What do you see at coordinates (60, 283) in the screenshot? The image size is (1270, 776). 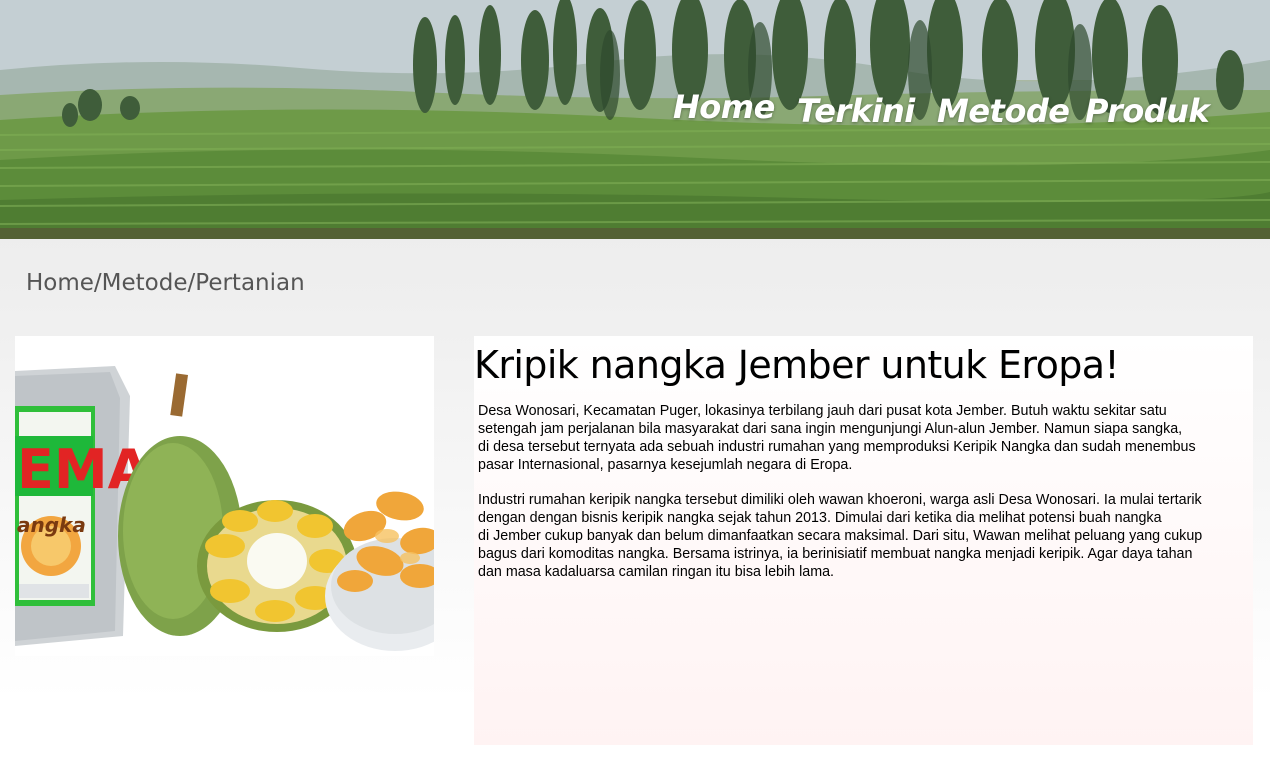 I see `breadcrumb-item-home: Home` at bounding box center [60, 283].